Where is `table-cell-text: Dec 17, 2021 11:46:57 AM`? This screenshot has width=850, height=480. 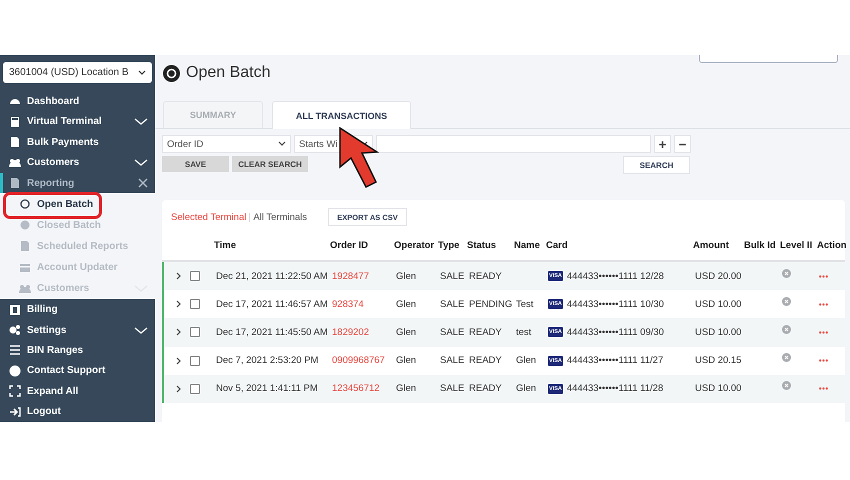
table-cell-text: Dec 17, 2021 11:46:57 AM is located at coordinates (272, 304).